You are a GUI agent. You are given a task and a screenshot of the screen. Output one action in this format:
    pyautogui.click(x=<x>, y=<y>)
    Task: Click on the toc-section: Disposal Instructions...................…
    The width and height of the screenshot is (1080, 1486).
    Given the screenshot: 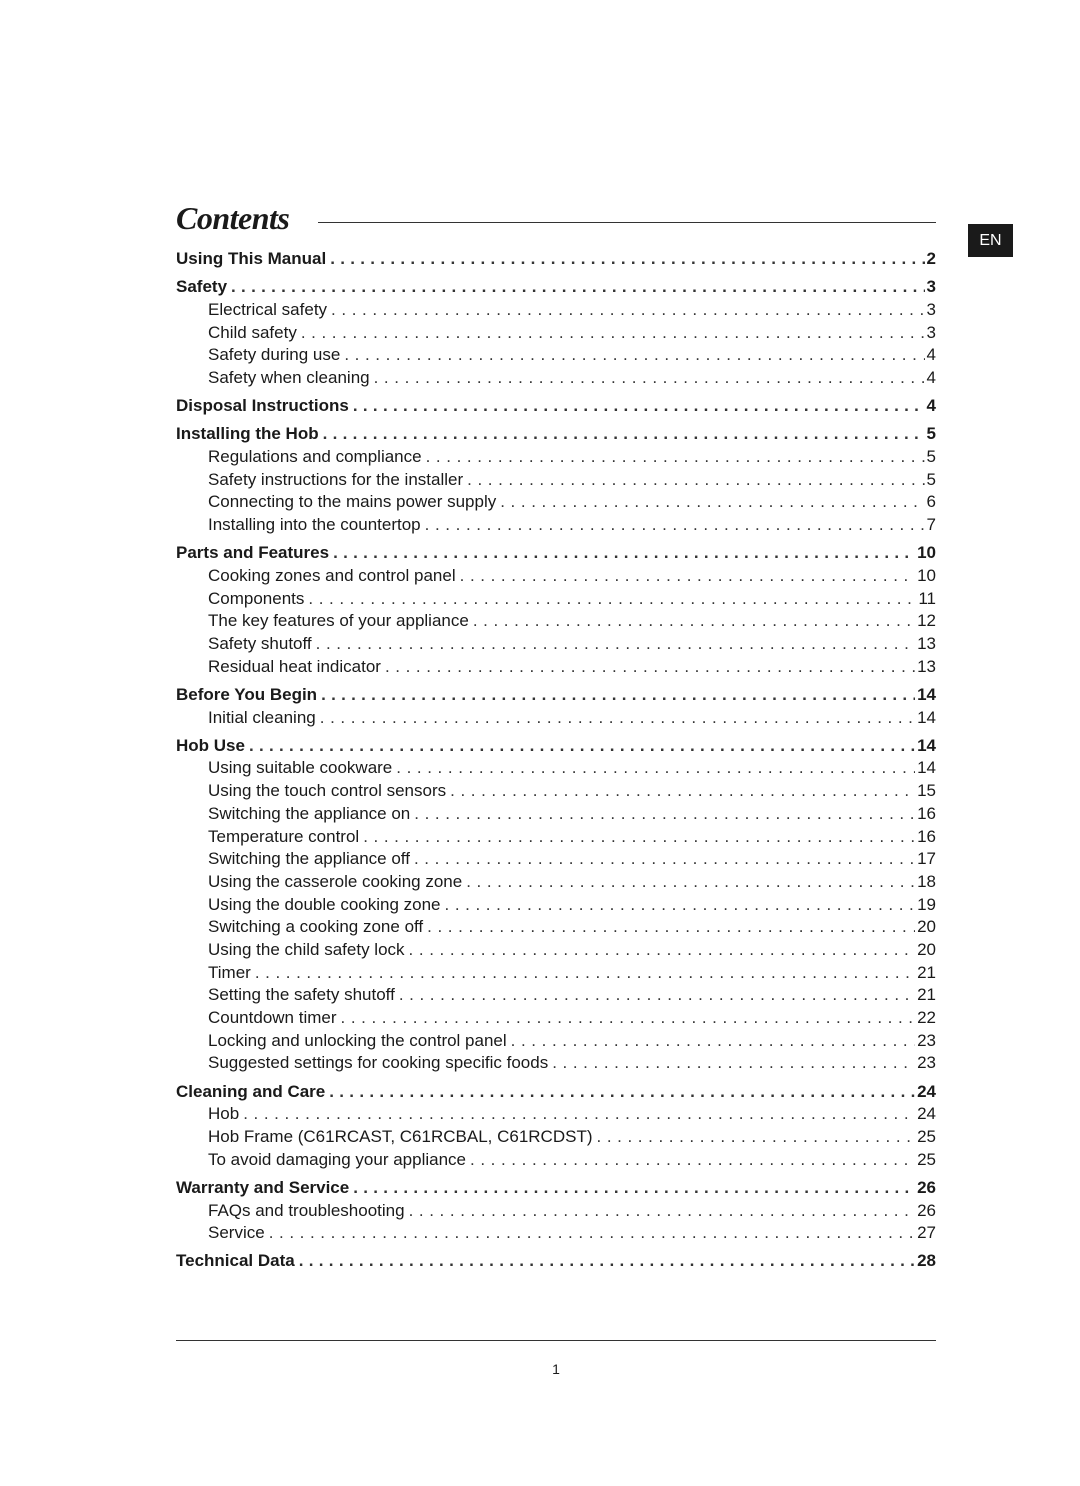 What is the action you would take?
    pyautogui.click(x=556, y=406)
    